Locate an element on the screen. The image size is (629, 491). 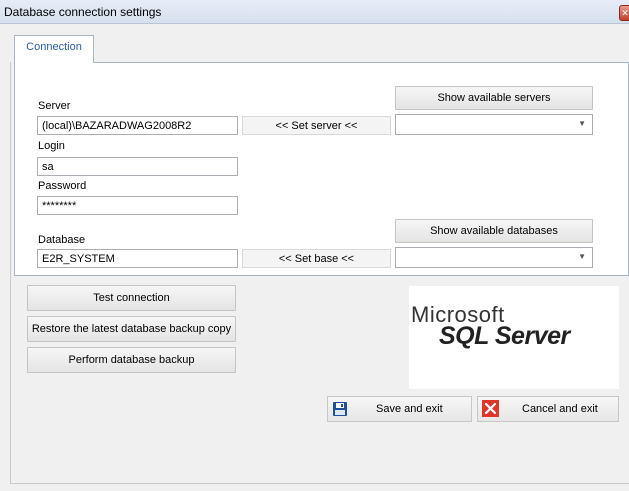
cancel-exit-button: Cancel and exit is located at coordinates (548, 409).